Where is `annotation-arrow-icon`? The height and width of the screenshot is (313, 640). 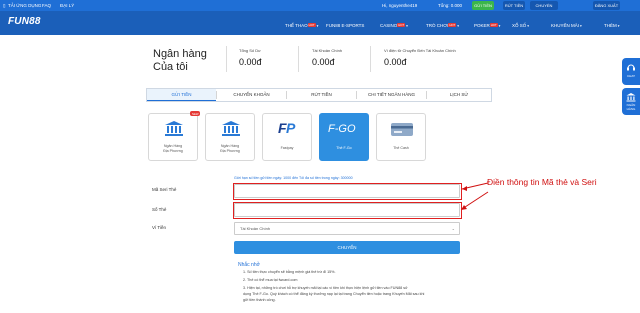 annotation-arrow-icon is located at coordinates (475, 200).